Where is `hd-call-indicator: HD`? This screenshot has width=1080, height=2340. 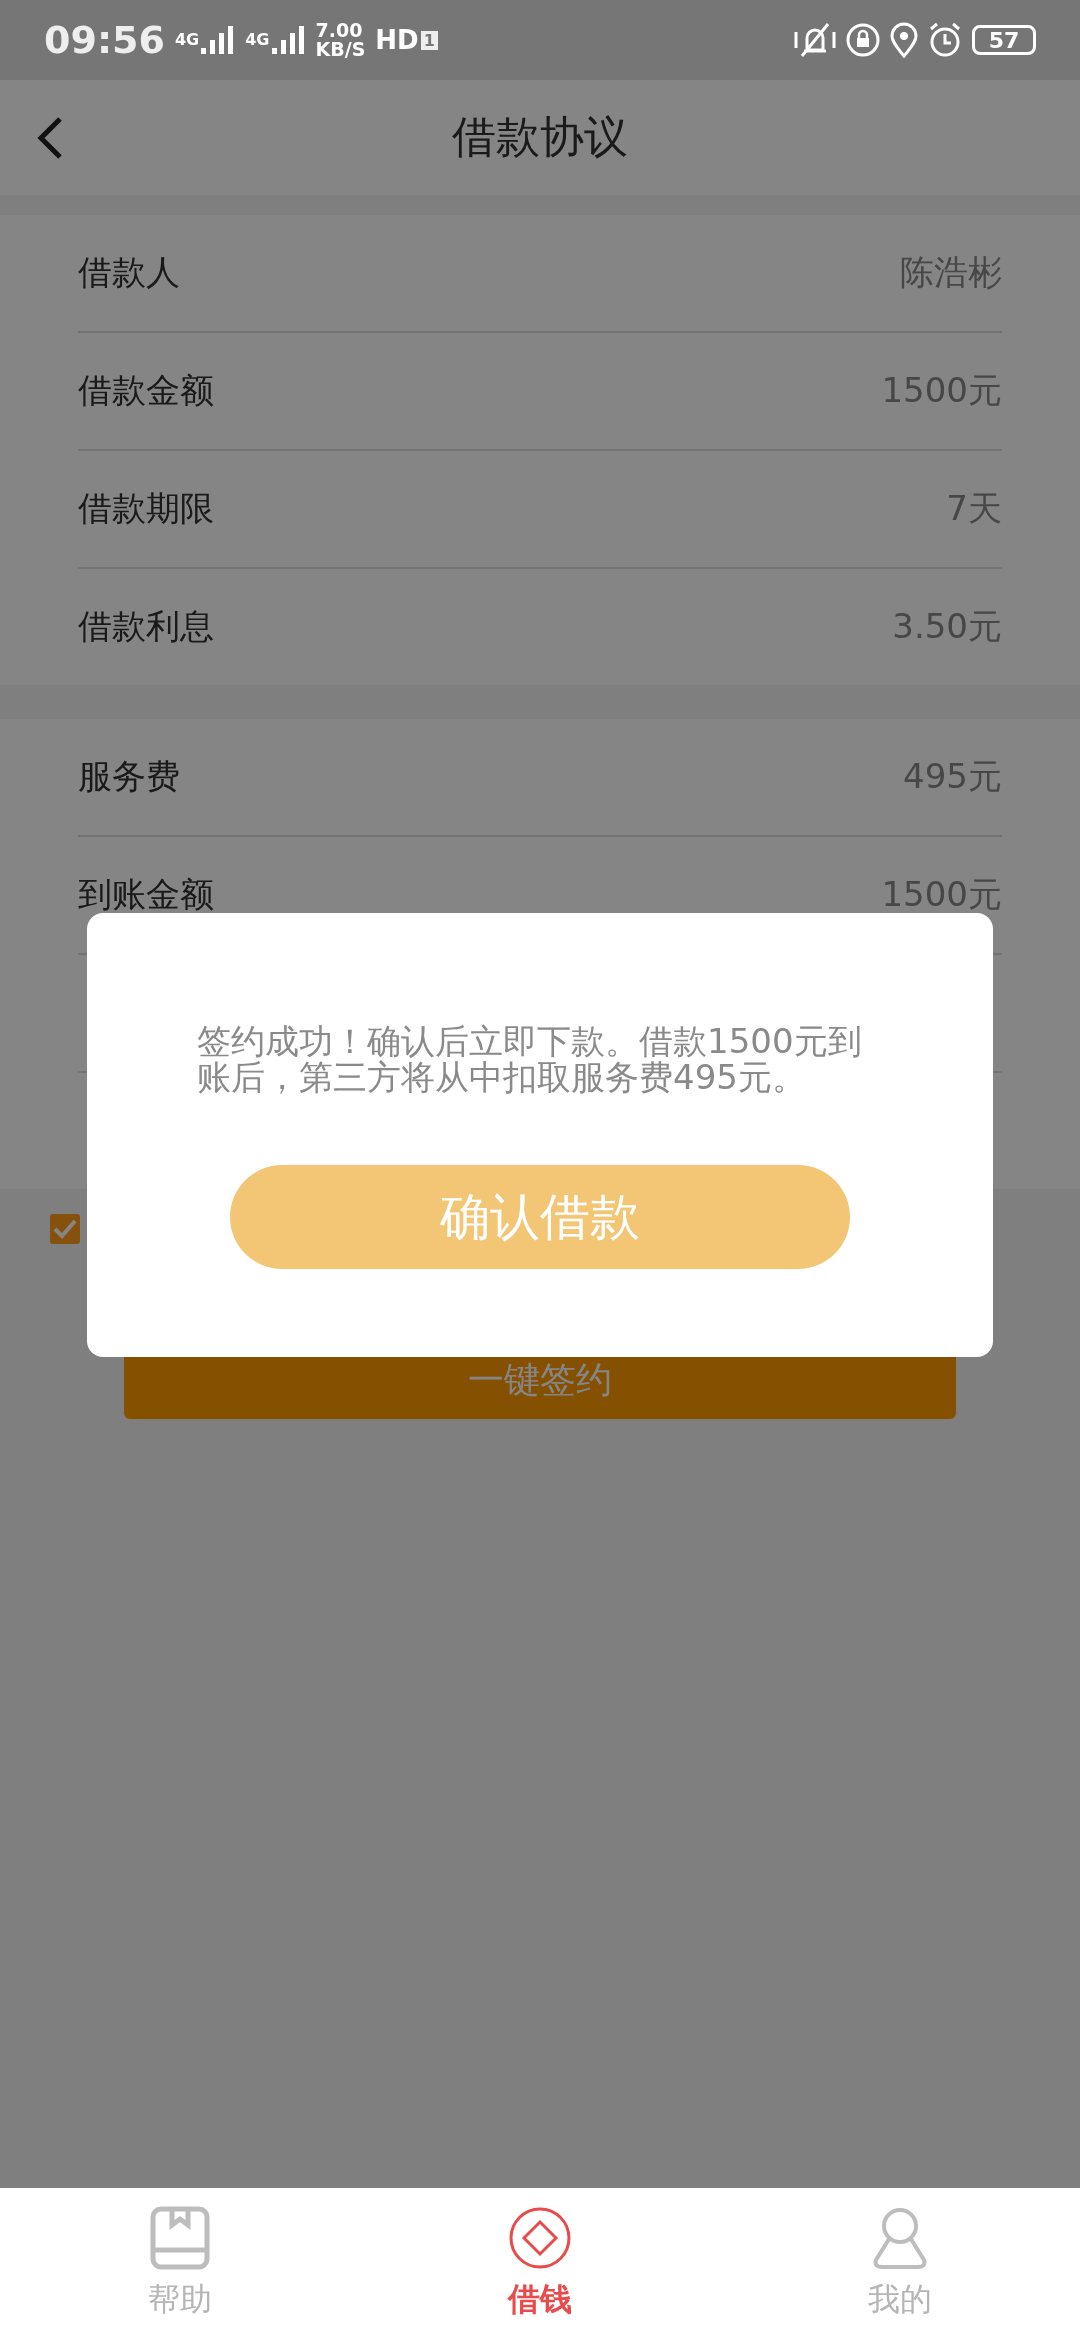
hd-call-indicator: HD is located at coordinates (397, 40).